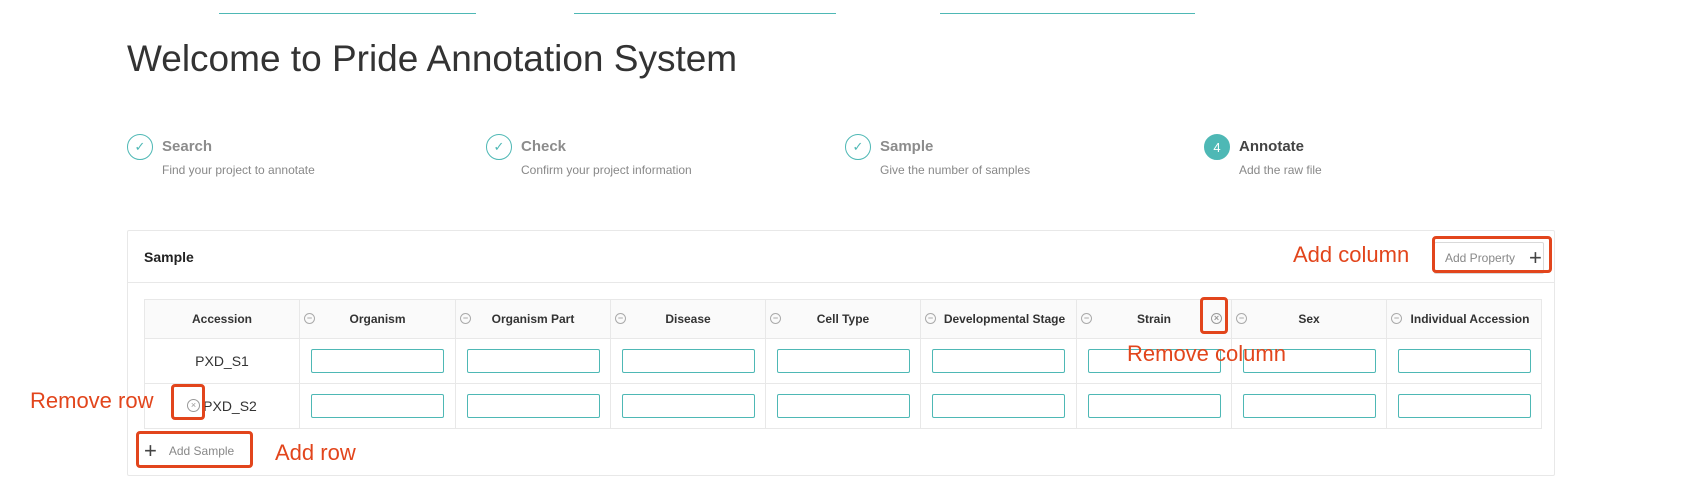 Image resolution: width=1686 pixels, height=493 pixels. I want to click on table-row: × PXD_S2, so click(843, 406).